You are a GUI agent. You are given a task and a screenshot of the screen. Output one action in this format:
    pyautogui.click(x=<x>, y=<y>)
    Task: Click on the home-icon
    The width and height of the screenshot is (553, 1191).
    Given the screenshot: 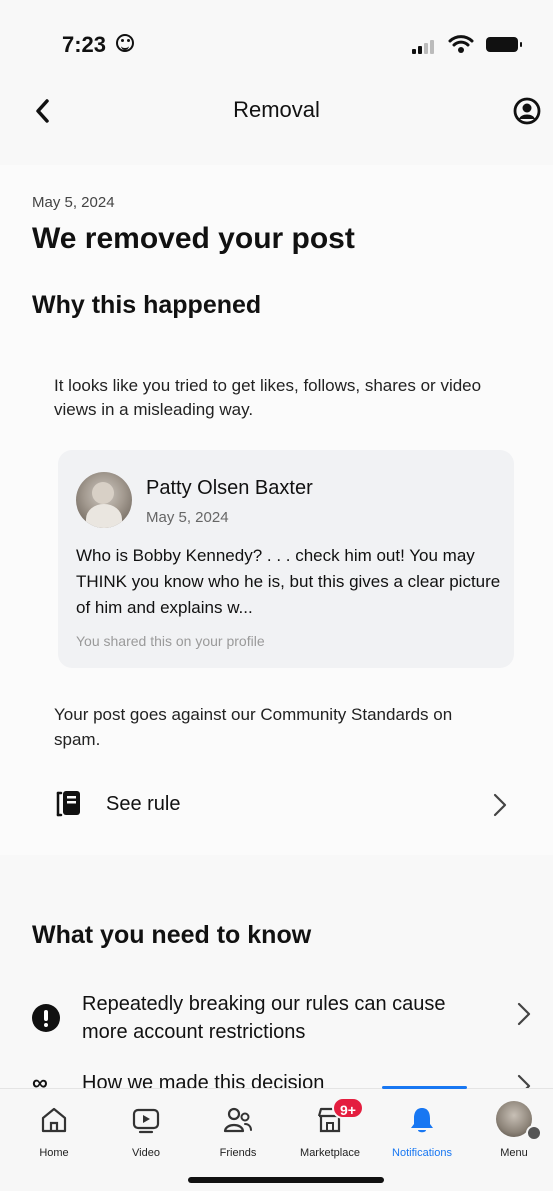 What is the action you would take?
    pyautogui.click(x=54, y=1120)
    